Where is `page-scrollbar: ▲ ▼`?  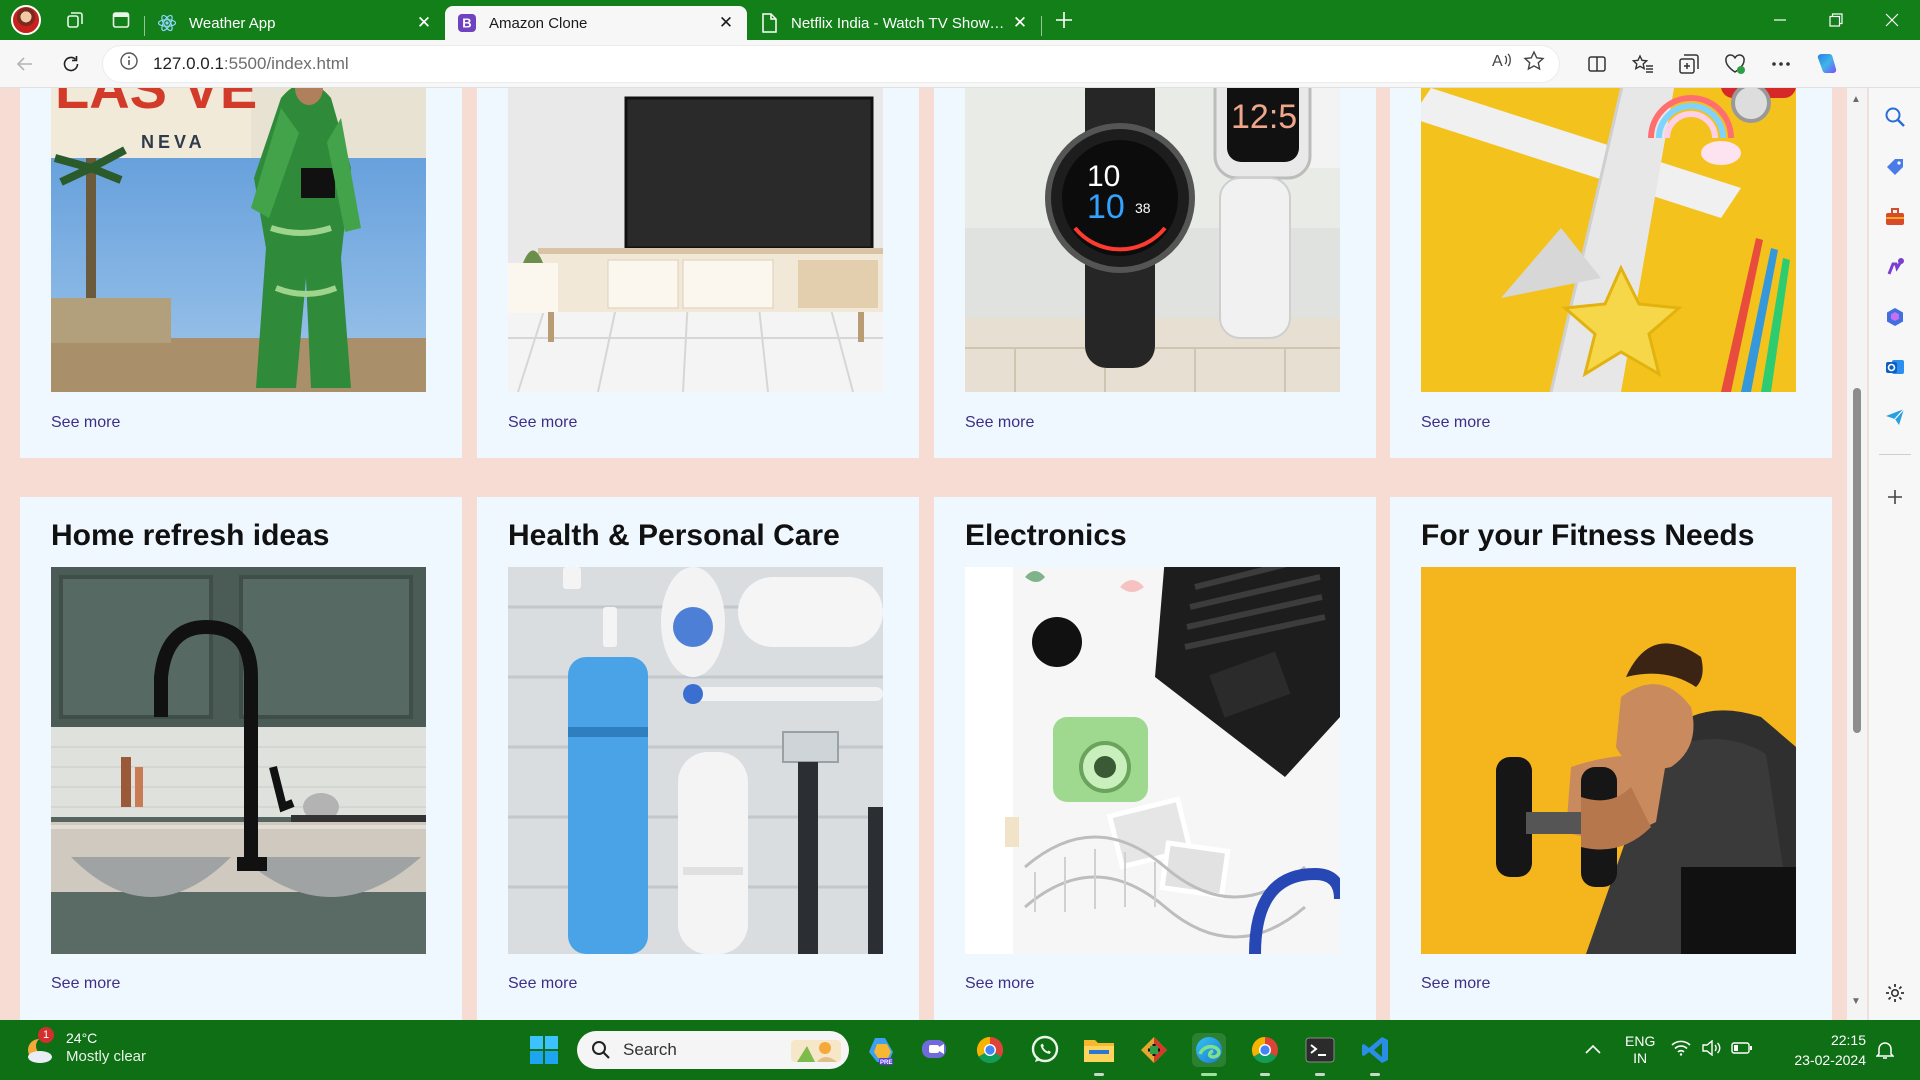
page-scrollbar: ▲ ▼ is located at coordinates (1857, 554).